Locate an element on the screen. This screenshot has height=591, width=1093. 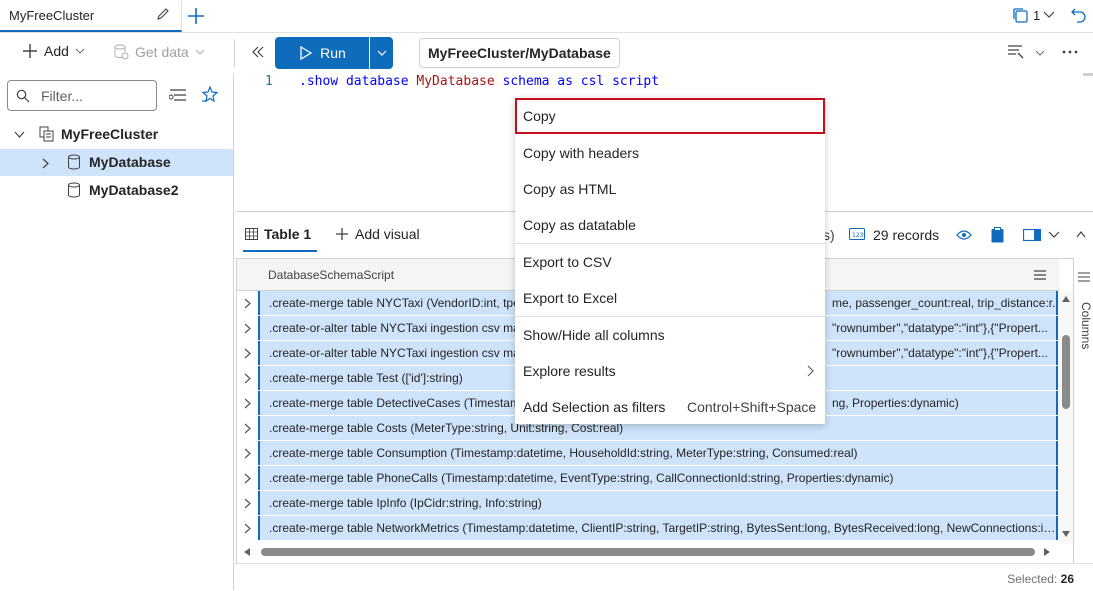
more-options-icon is located at coordinates (1070, 52).